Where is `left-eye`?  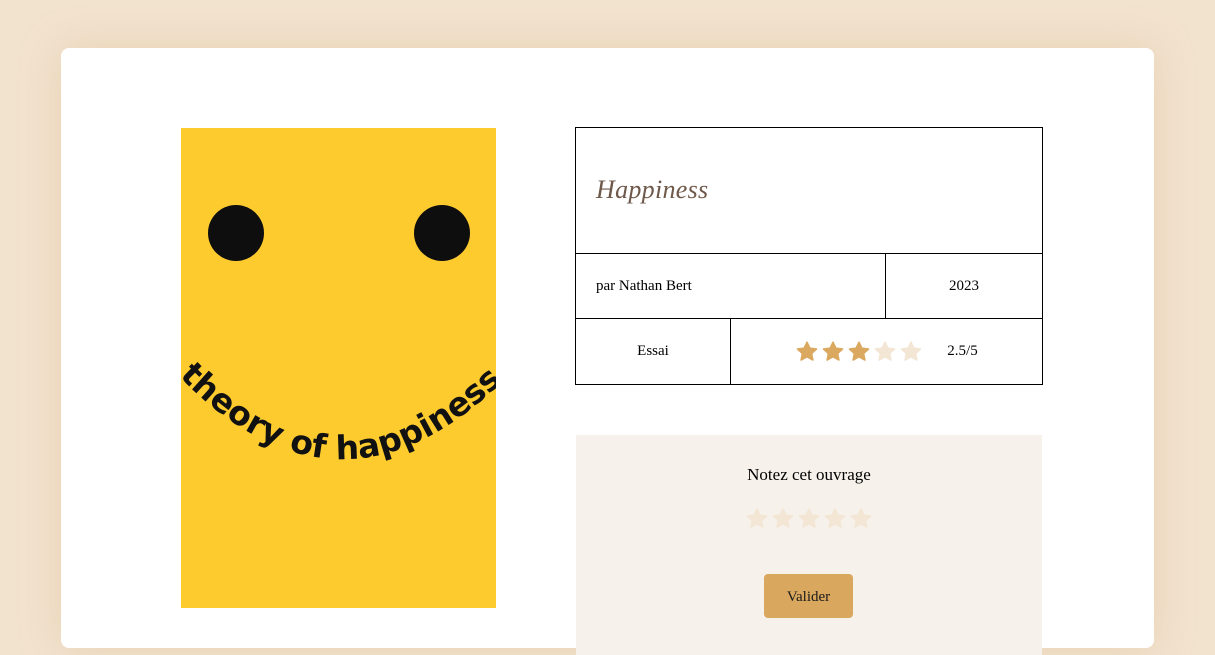 left-eye is located at coordinates (236, 233).